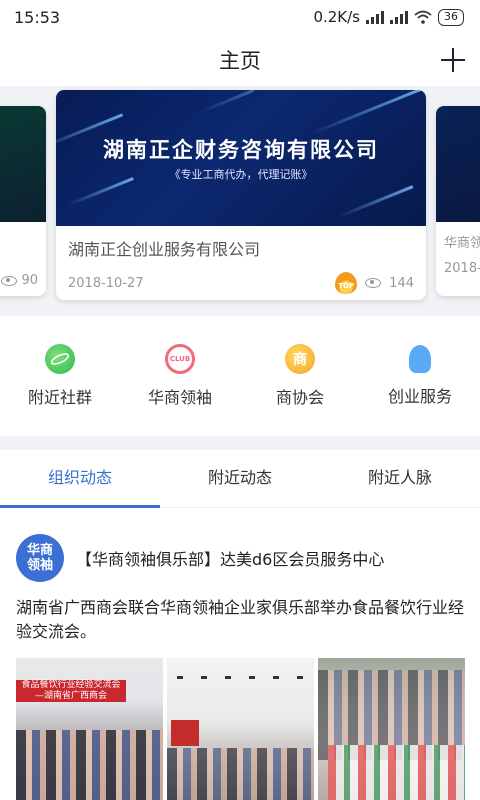 The height and width of the screenshot is (800, 480). What do you see at coordinates (346, 283) in the screenshot?
I see `hot-top-icon: TOP` at bounding box center [346, 283].